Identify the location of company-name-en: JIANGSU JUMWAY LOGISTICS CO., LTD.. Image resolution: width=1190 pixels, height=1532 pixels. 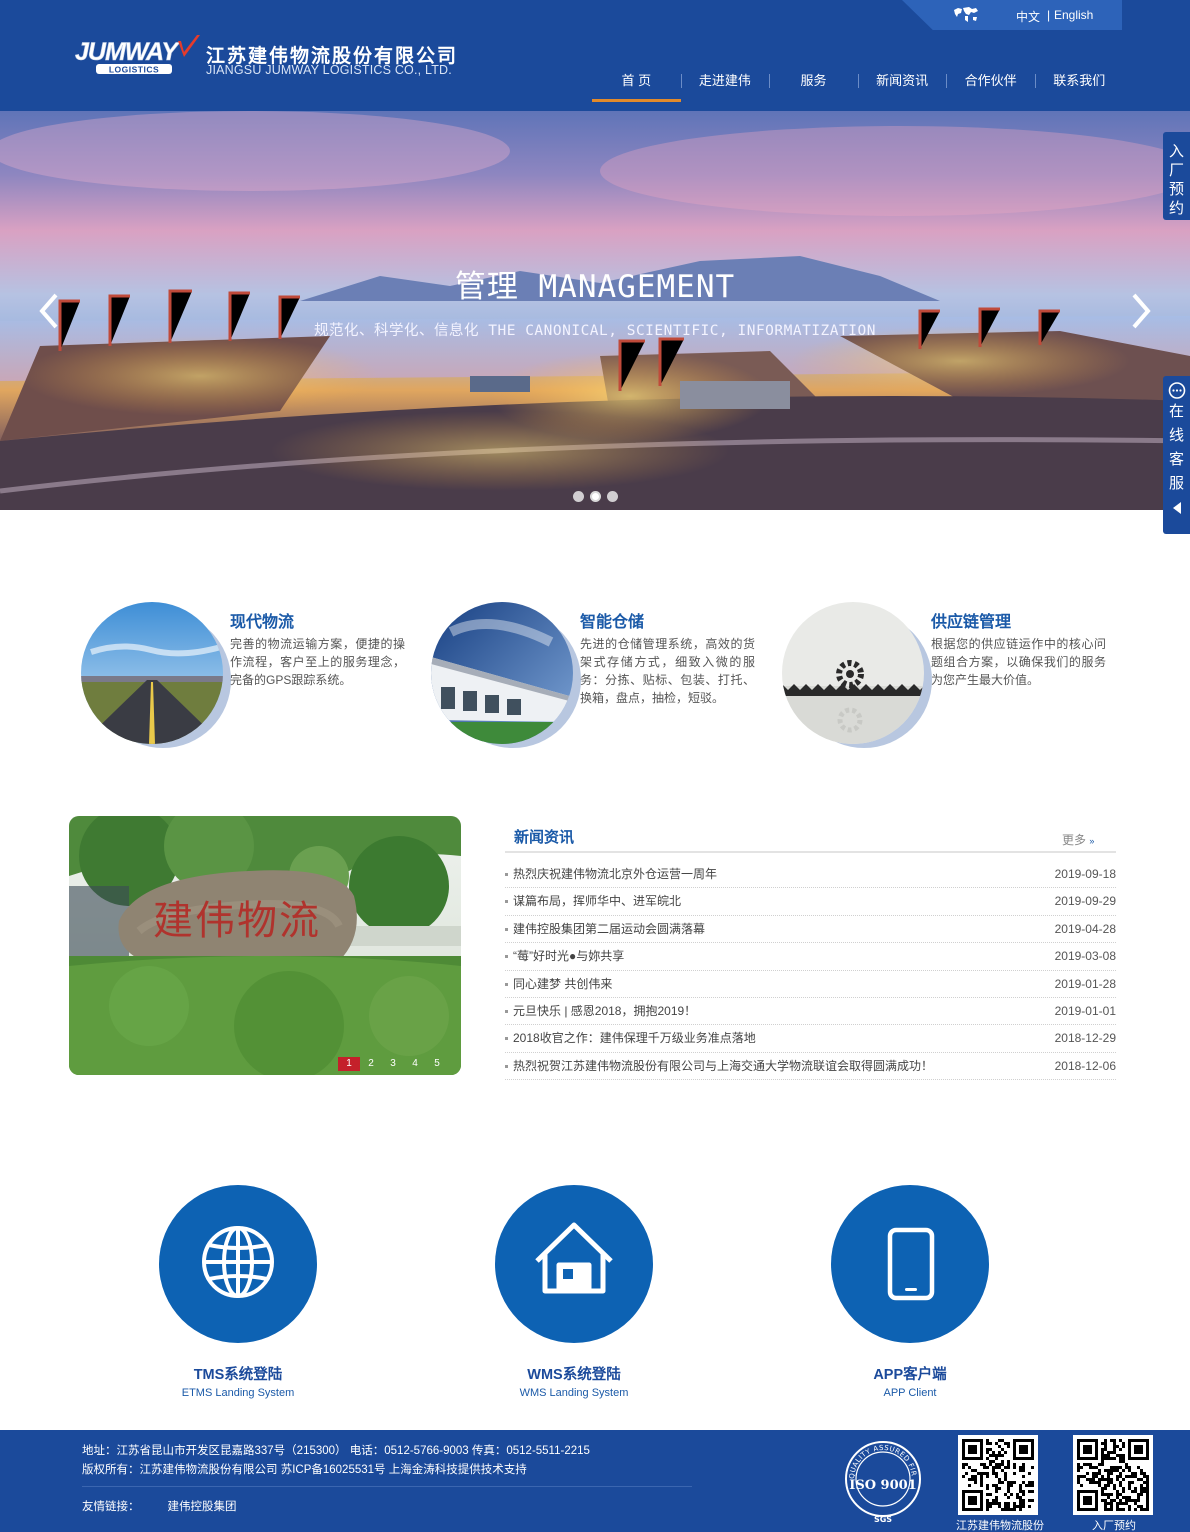
(329, 70).